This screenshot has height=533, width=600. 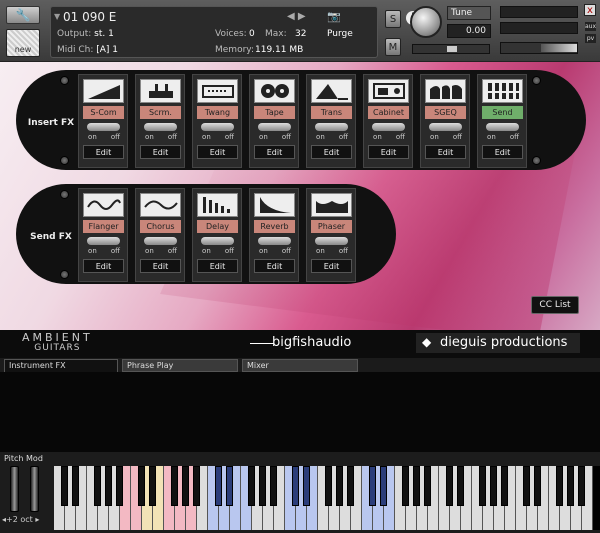 I want to click on flanger-icon, so click(x=103, y=205).